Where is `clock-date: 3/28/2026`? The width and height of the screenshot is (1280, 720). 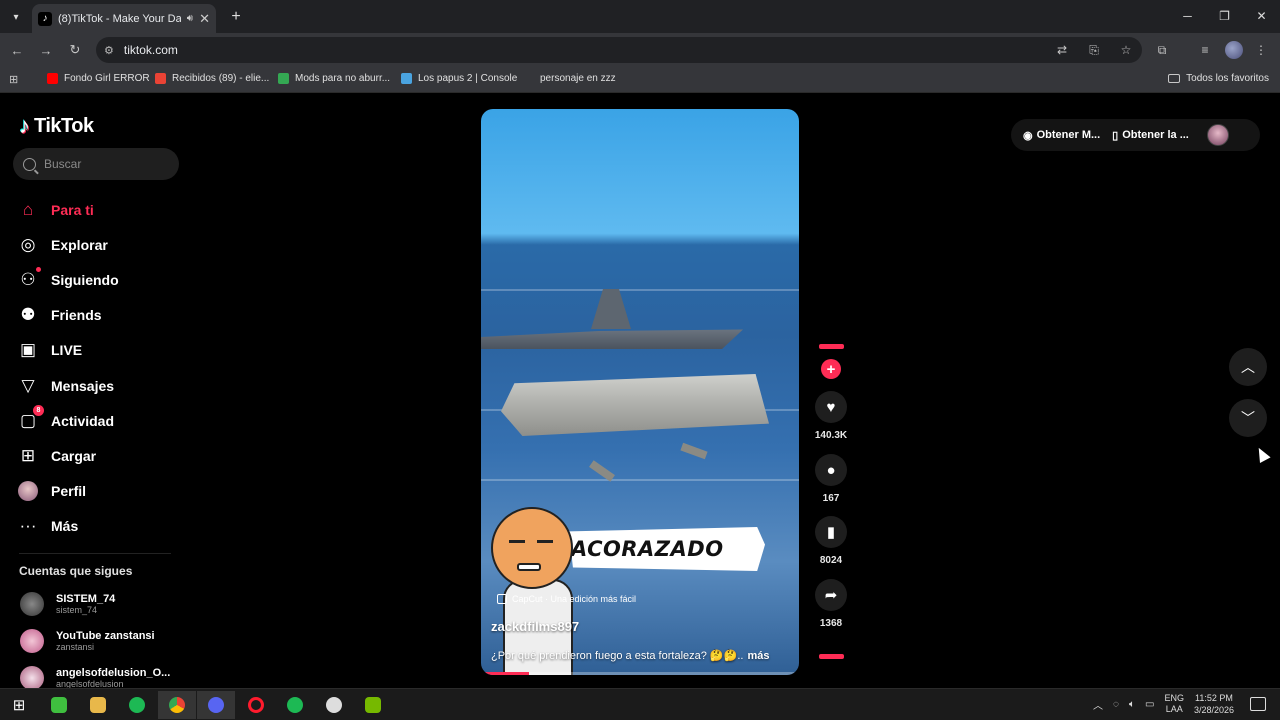
clock-date: 3/28/2026 is located at coordinates (1213, 710).